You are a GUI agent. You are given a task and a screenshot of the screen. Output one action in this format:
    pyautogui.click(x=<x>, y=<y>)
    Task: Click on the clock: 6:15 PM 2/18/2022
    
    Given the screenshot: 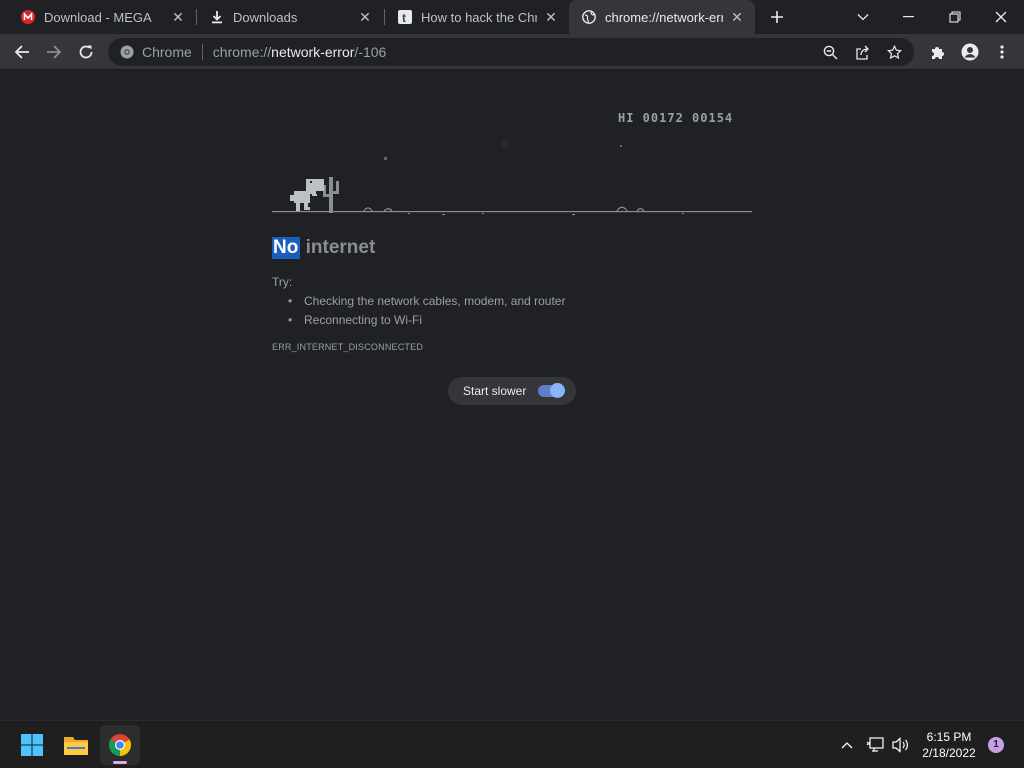 What is the action you would take?
    pyautogui.click(x=949, y=745)
    